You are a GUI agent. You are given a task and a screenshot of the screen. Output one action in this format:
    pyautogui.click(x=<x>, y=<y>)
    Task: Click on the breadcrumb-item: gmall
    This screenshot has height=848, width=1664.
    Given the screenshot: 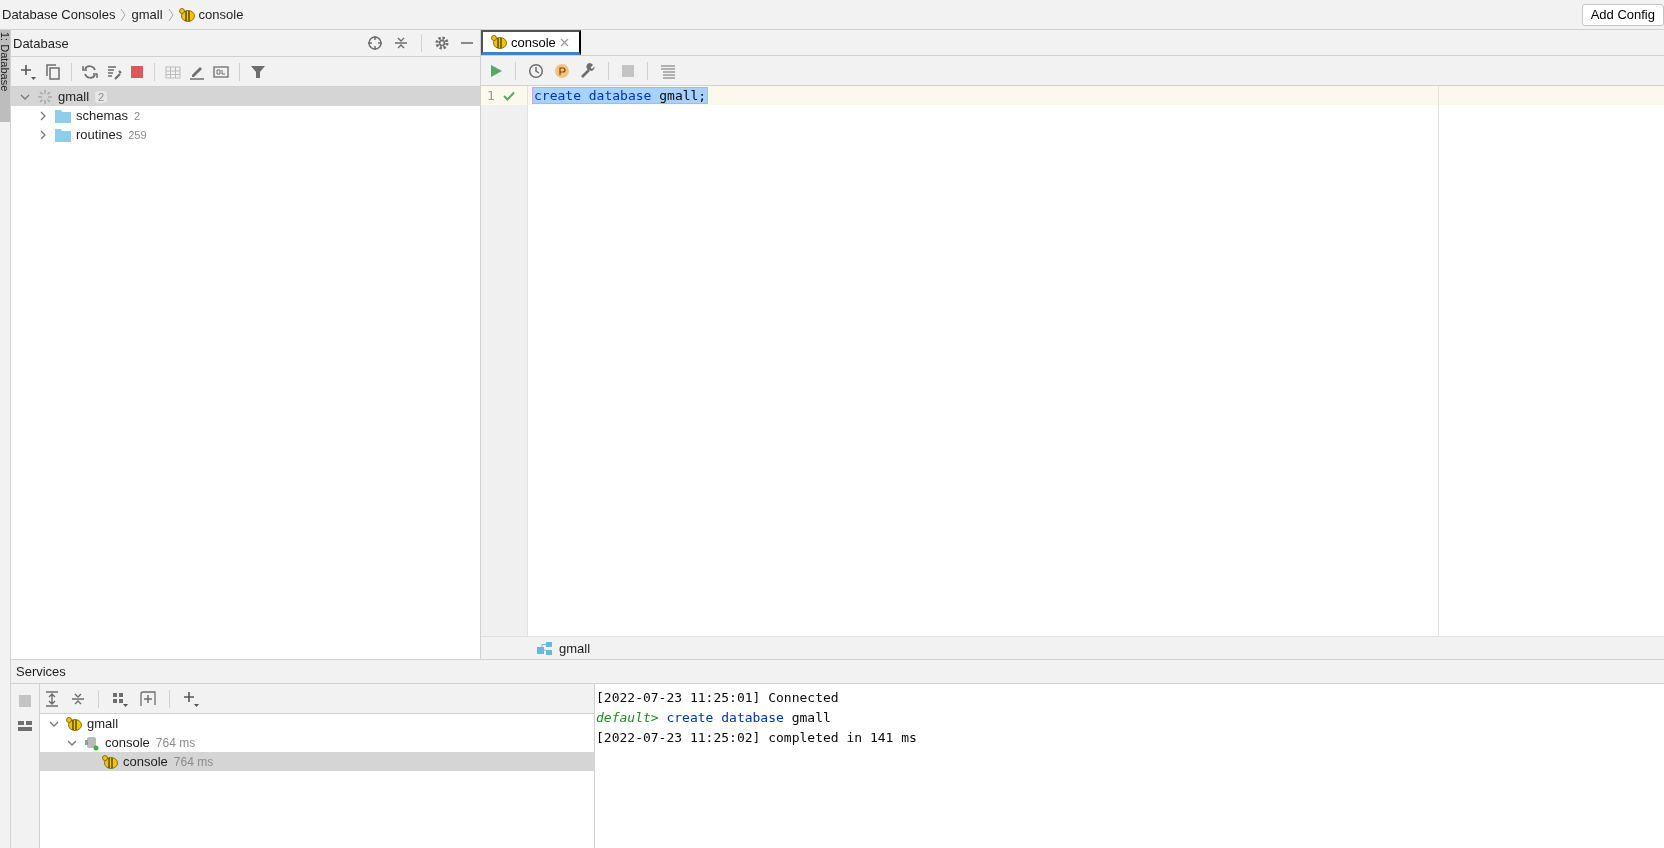 What is the action you would take?
    pyautogui.click(x=147, y=14)
    